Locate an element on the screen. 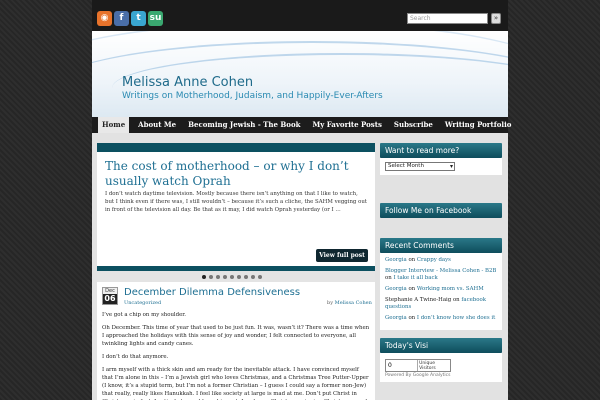 This screenshot has width=600, height=400. google-analytics-credit: Powered By Google Analytics is located at coordinates (418, 375).